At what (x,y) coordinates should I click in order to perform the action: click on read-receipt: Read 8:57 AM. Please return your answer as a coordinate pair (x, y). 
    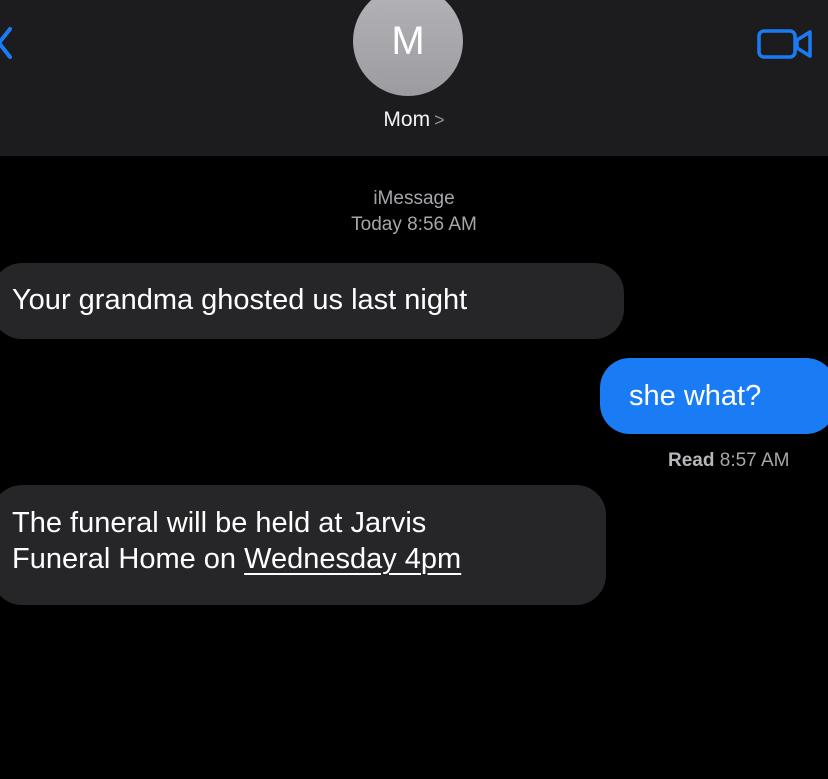
    Looking at the image, I should click on (728, 461).